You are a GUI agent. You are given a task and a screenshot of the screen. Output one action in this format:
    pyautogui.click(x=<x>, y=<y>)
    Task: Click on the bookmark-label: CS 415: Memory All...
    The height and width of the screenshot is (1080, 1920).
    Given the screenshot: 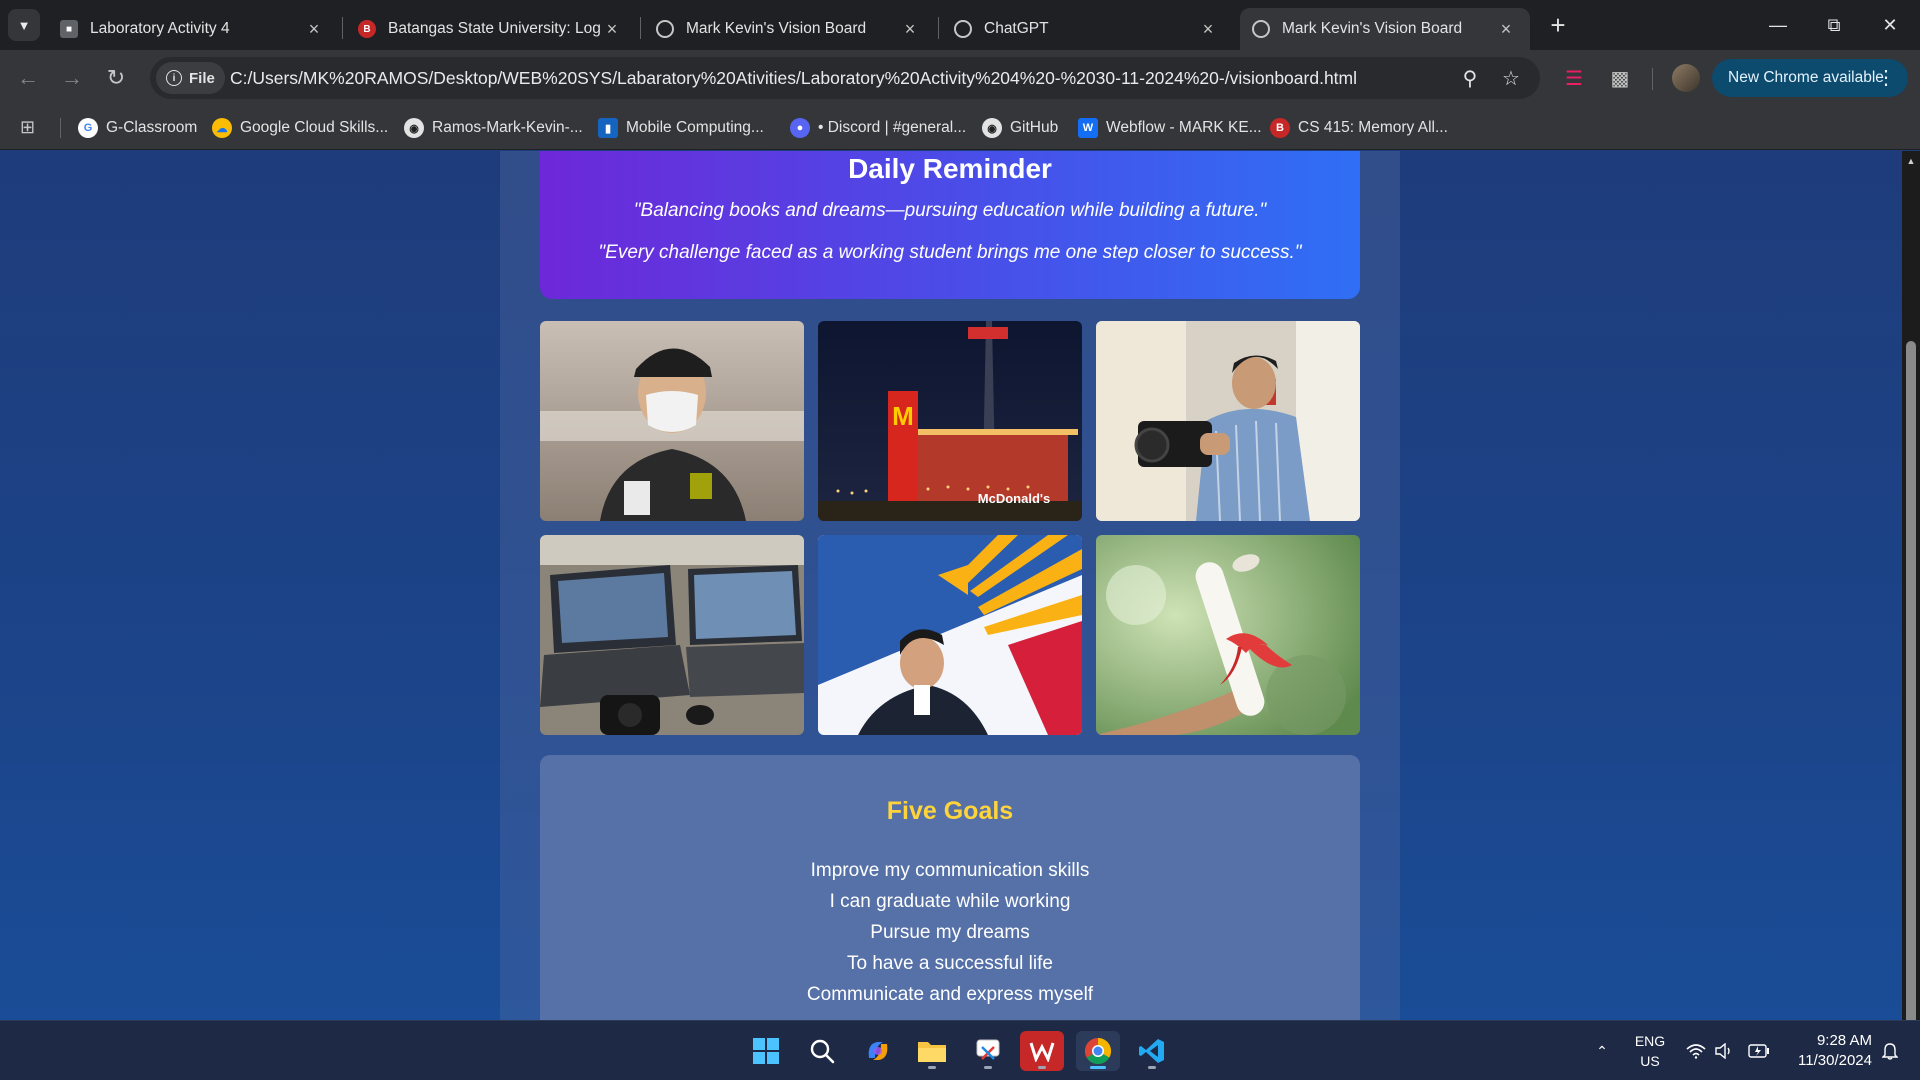 What is the action you would take?
    pyautogui.click(x=1373, y=127)
    